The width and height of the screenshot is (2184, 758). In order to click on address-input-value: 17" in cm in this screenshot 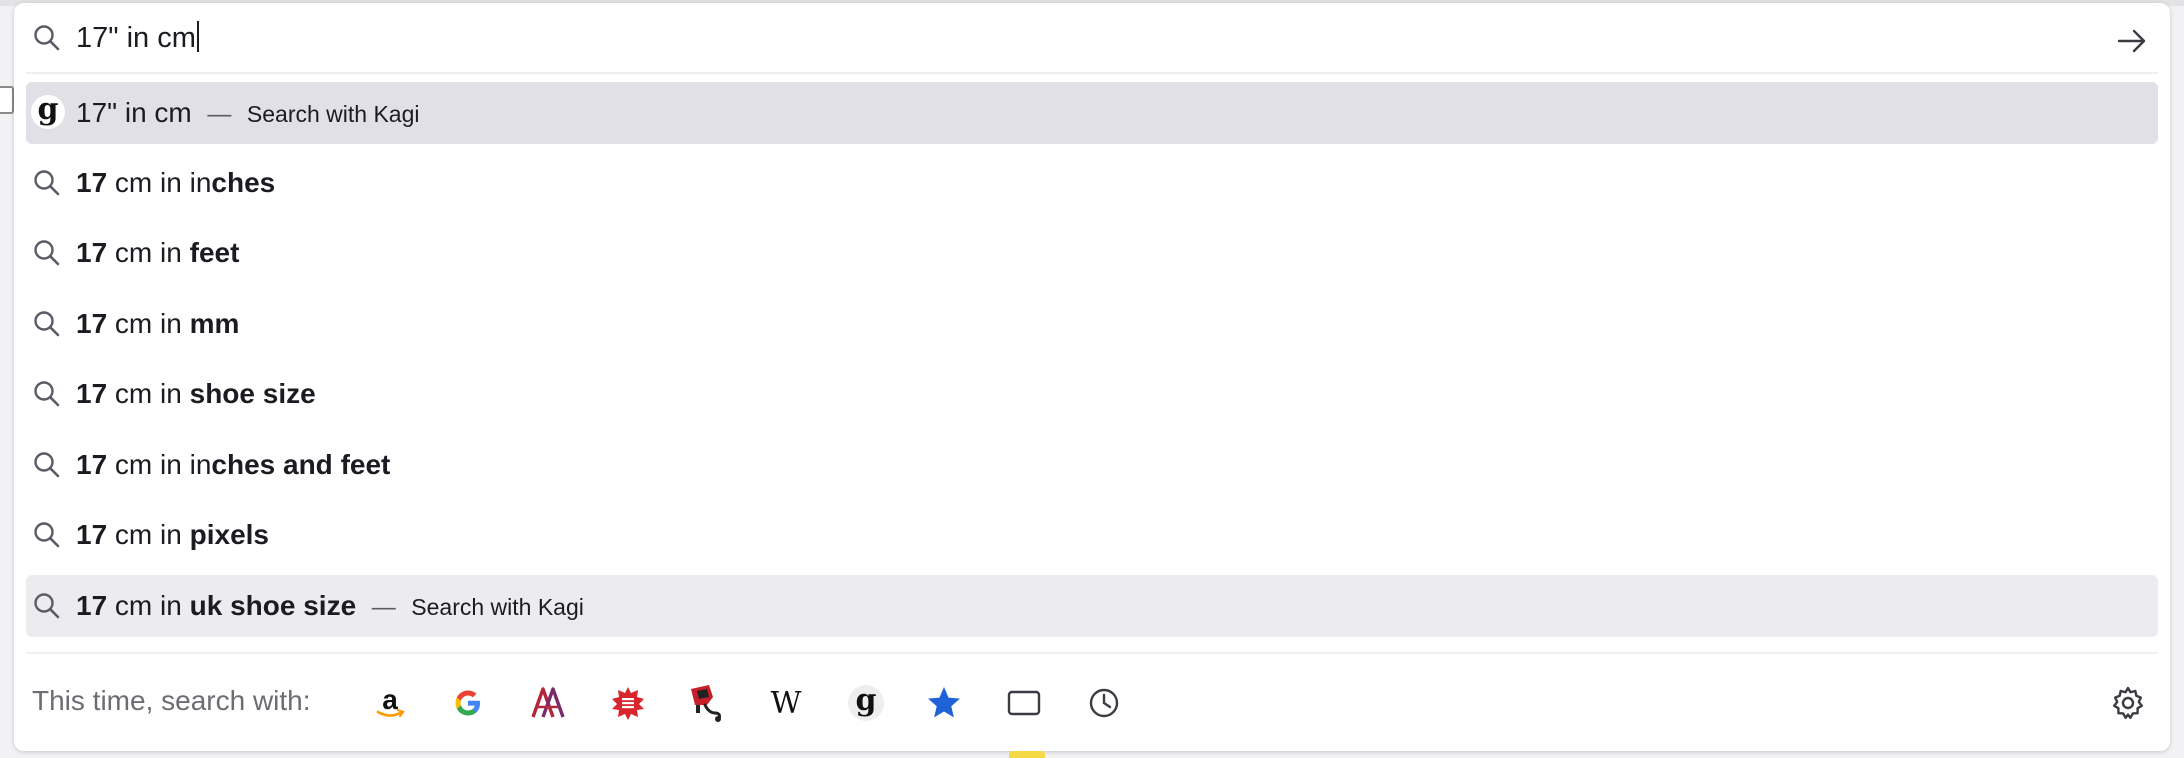, I will do `click(136, 38)`.